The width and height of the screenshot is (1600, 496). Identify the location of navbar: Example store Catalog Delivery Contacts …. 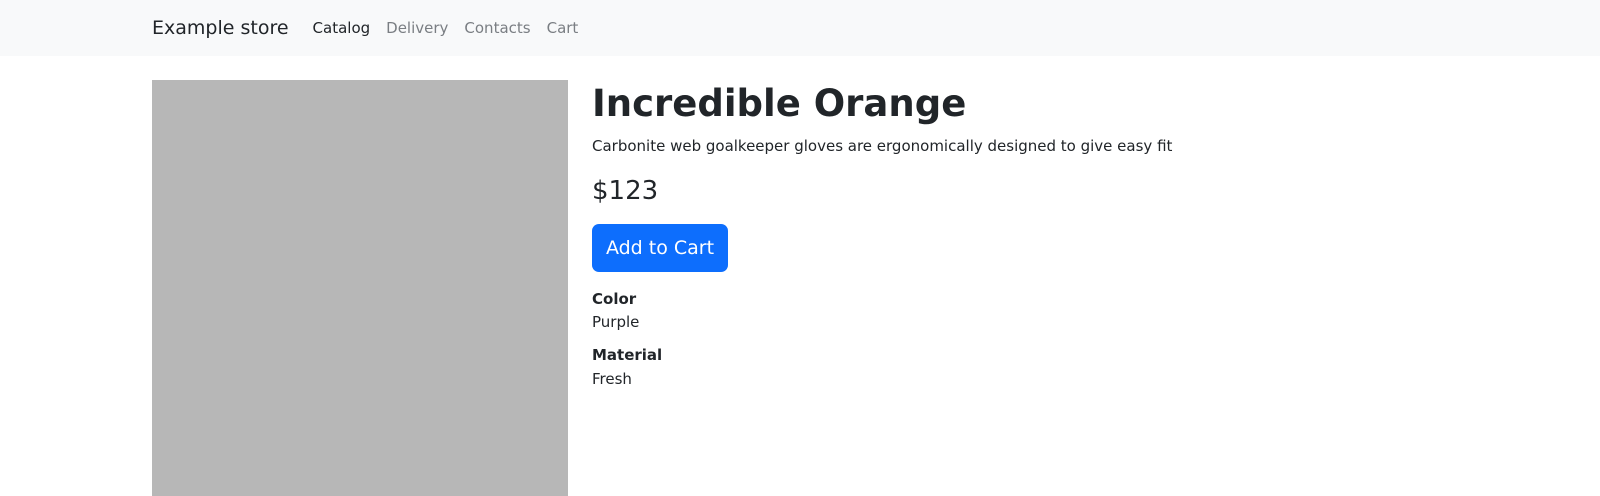
(800, 28).